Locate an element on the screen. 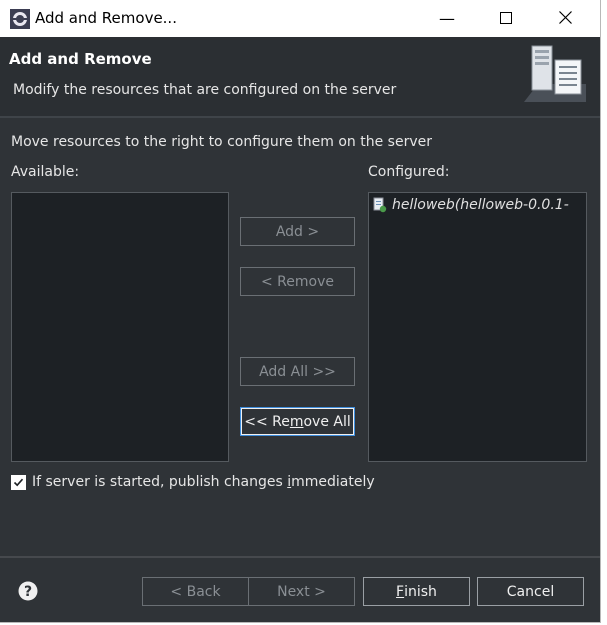  maximize-icon is located at coordinates (506, 18).